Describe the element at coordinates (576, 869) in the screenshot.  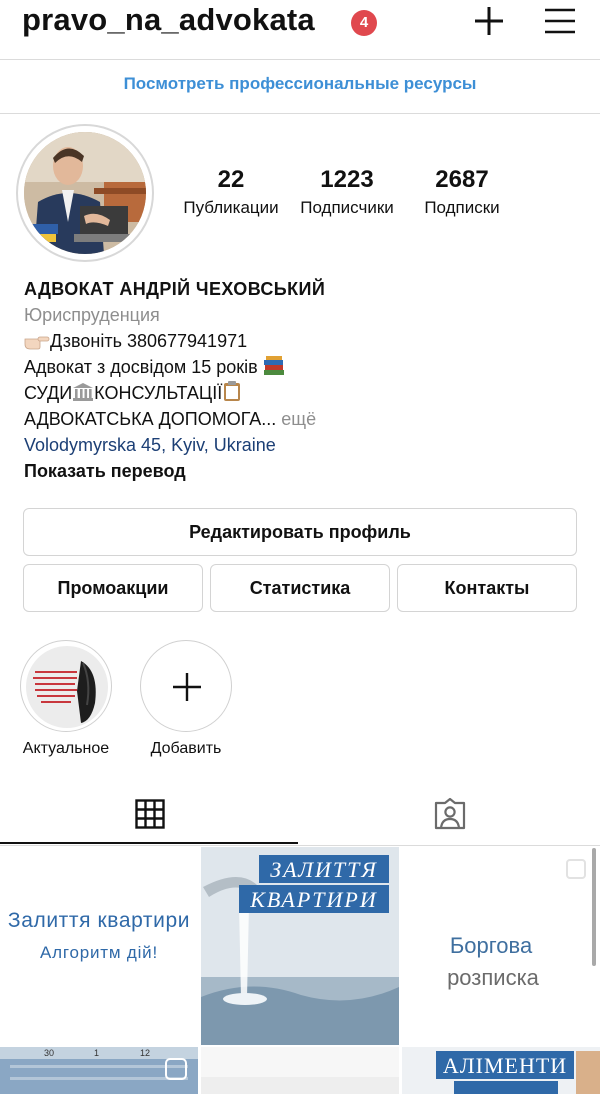
I see `multi-image-icon` at that location.